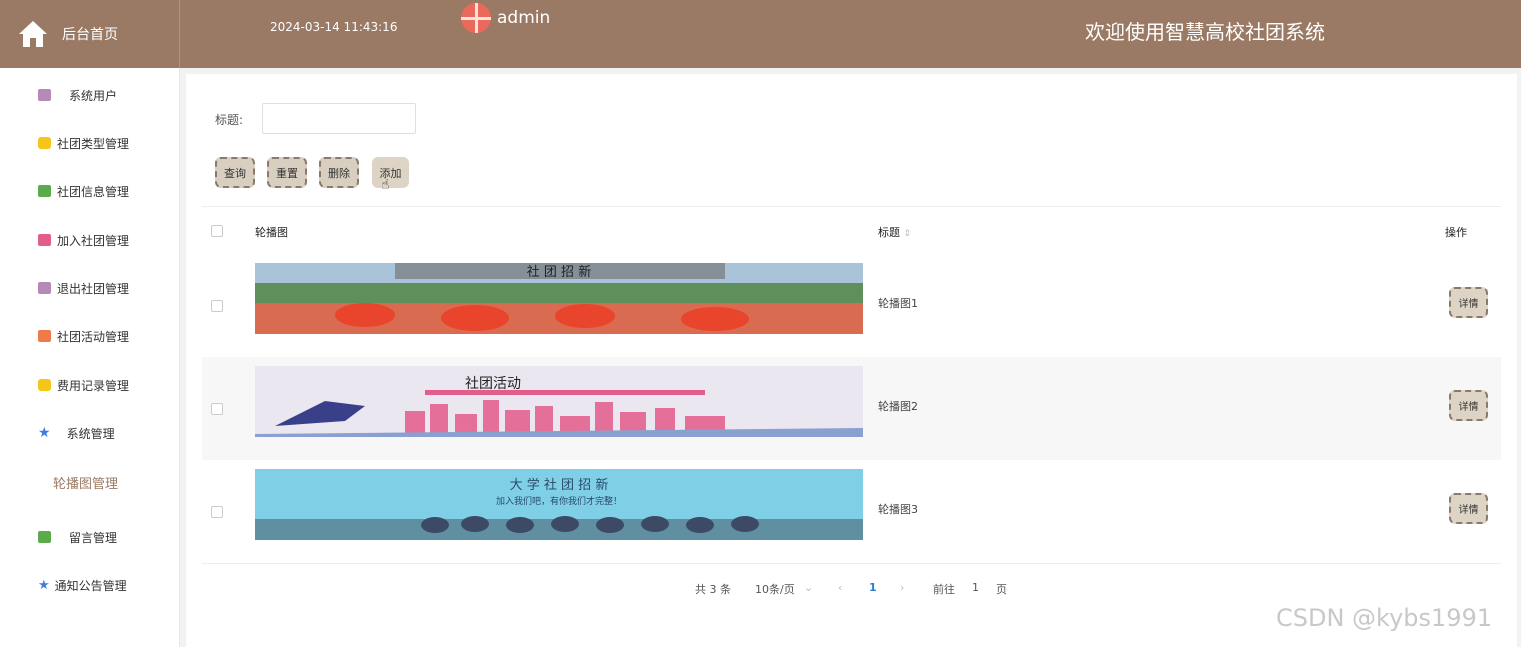 Image resolution: width=1521 pixels, height=647 pixels. I want to click on column-header-image: 轮播图, so click(271, 232).